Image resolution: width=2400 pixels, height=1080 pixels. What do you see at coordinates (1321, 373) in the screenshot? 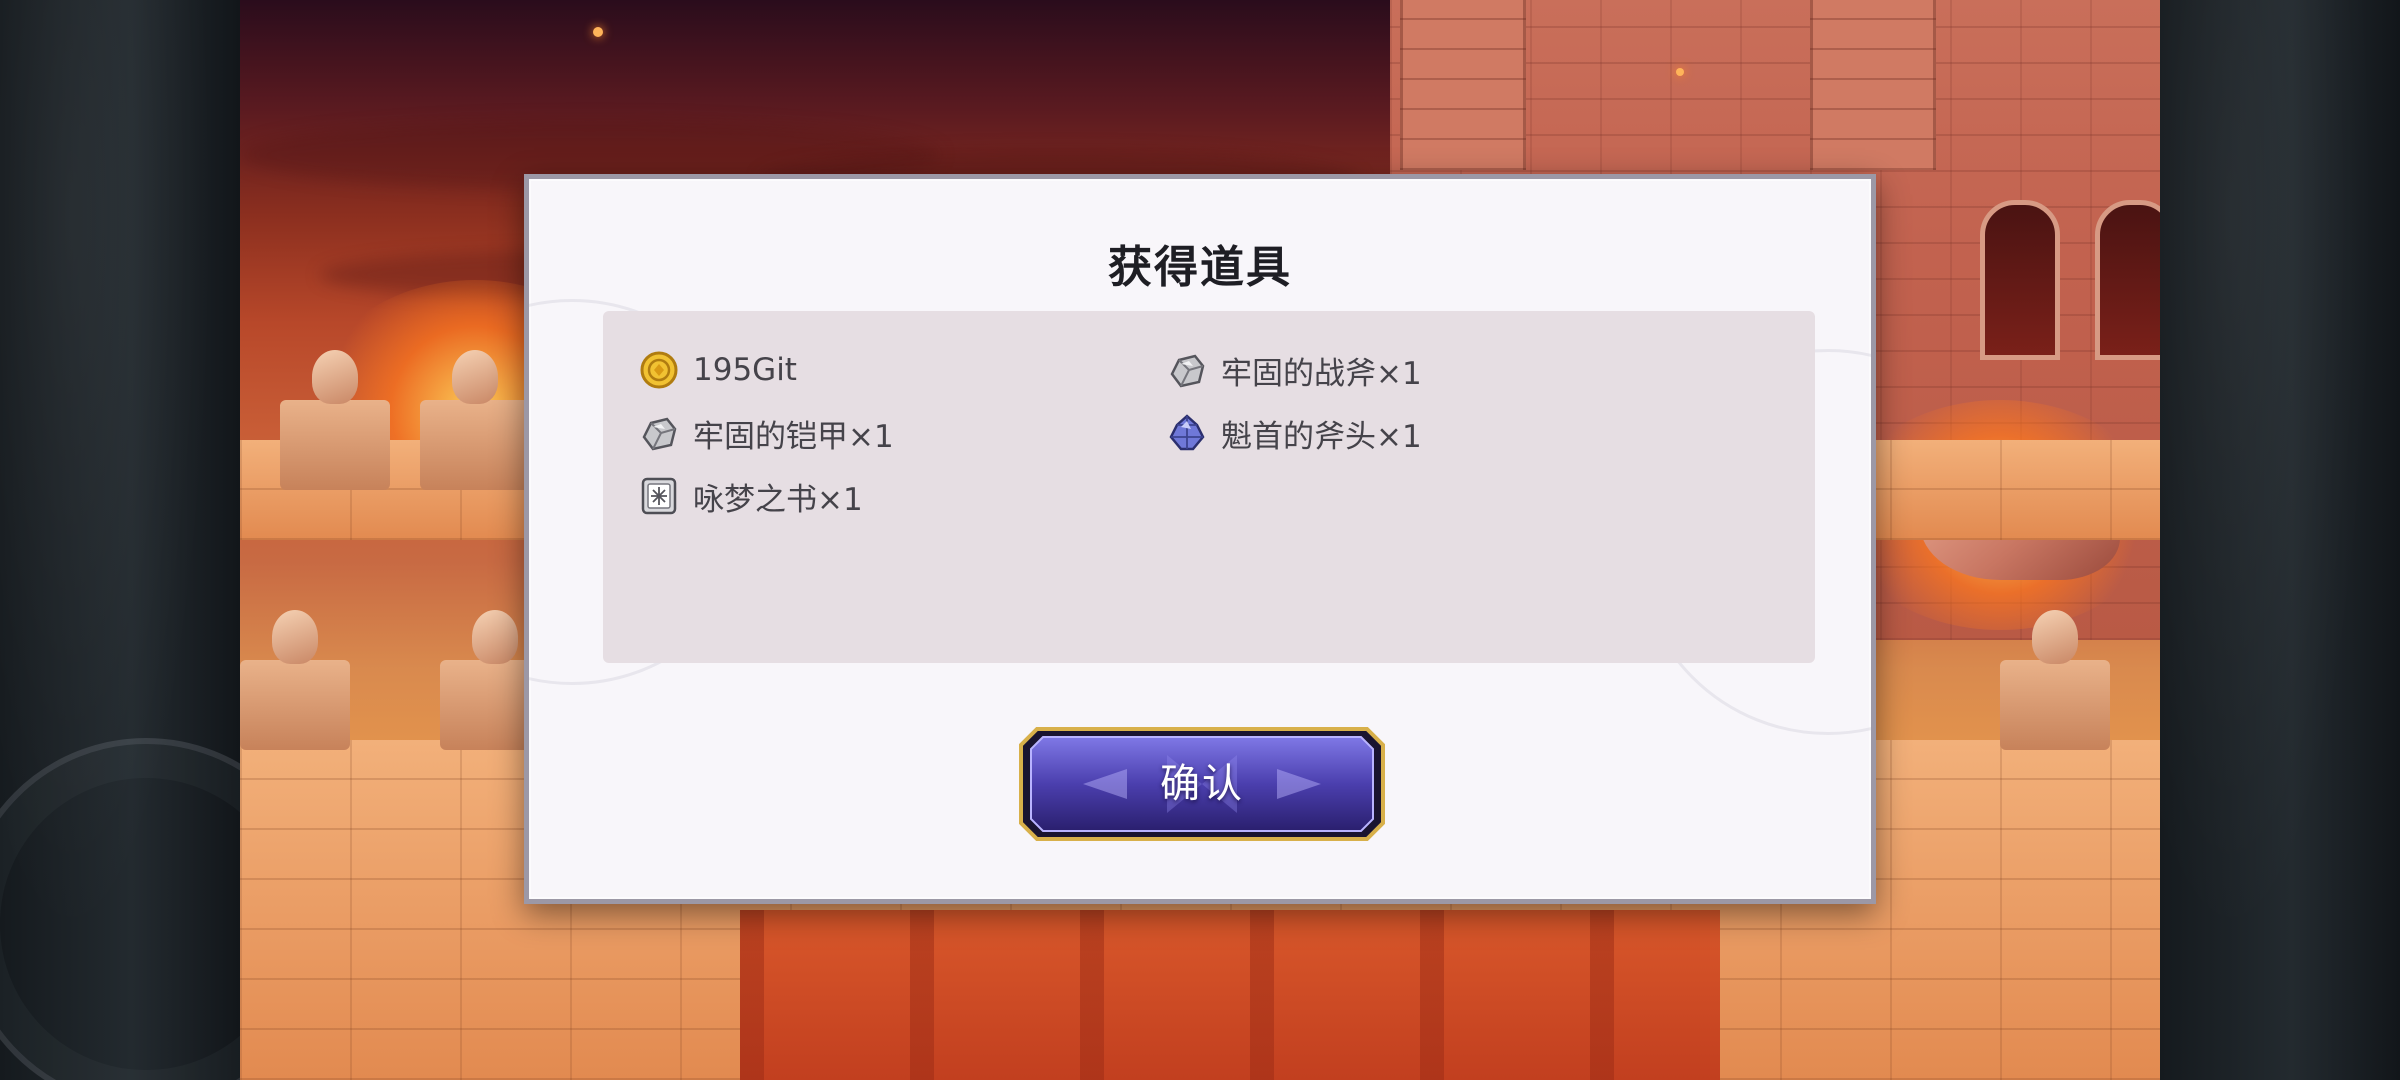
I see `item-label: 牢固的战斧×1` at bounding box center [1321, 373].